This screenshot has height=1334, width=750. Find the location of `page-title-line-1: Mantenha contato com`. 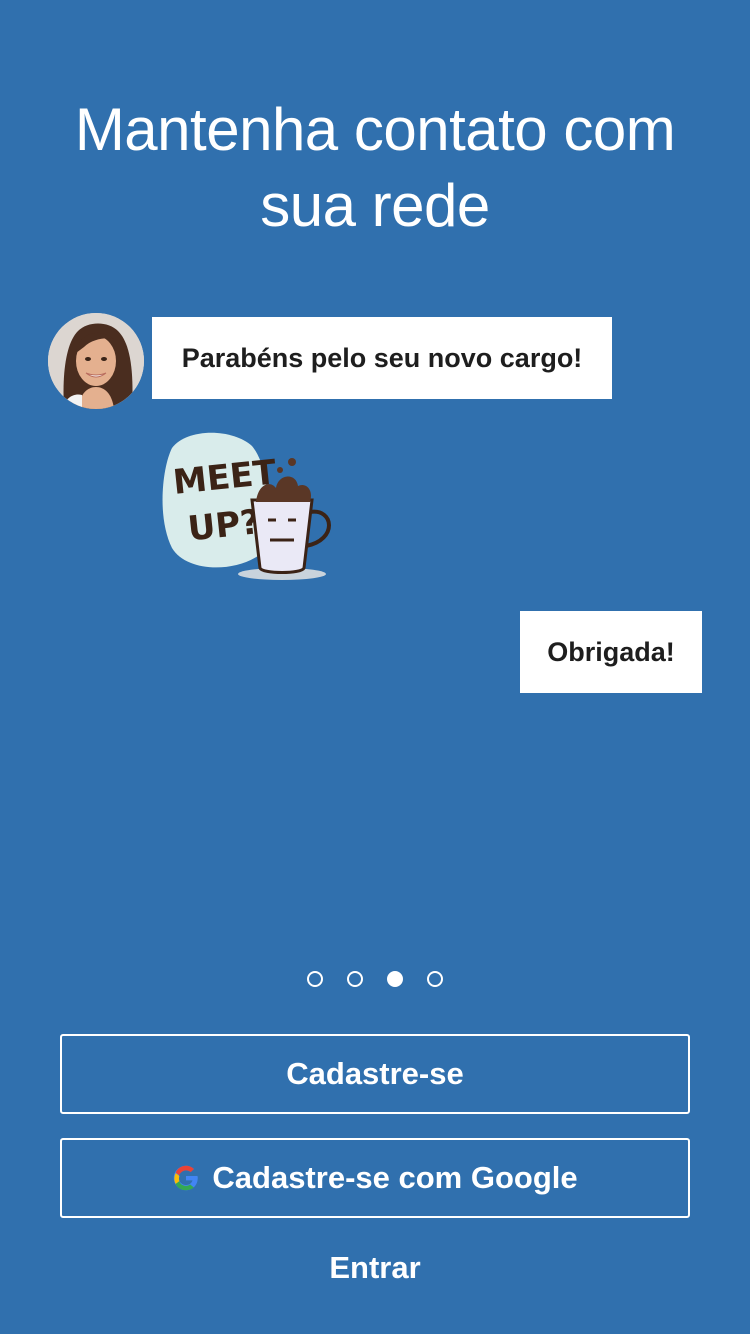

page-title-line-1: Mantenha contato com is located at coordinates (375, 129).